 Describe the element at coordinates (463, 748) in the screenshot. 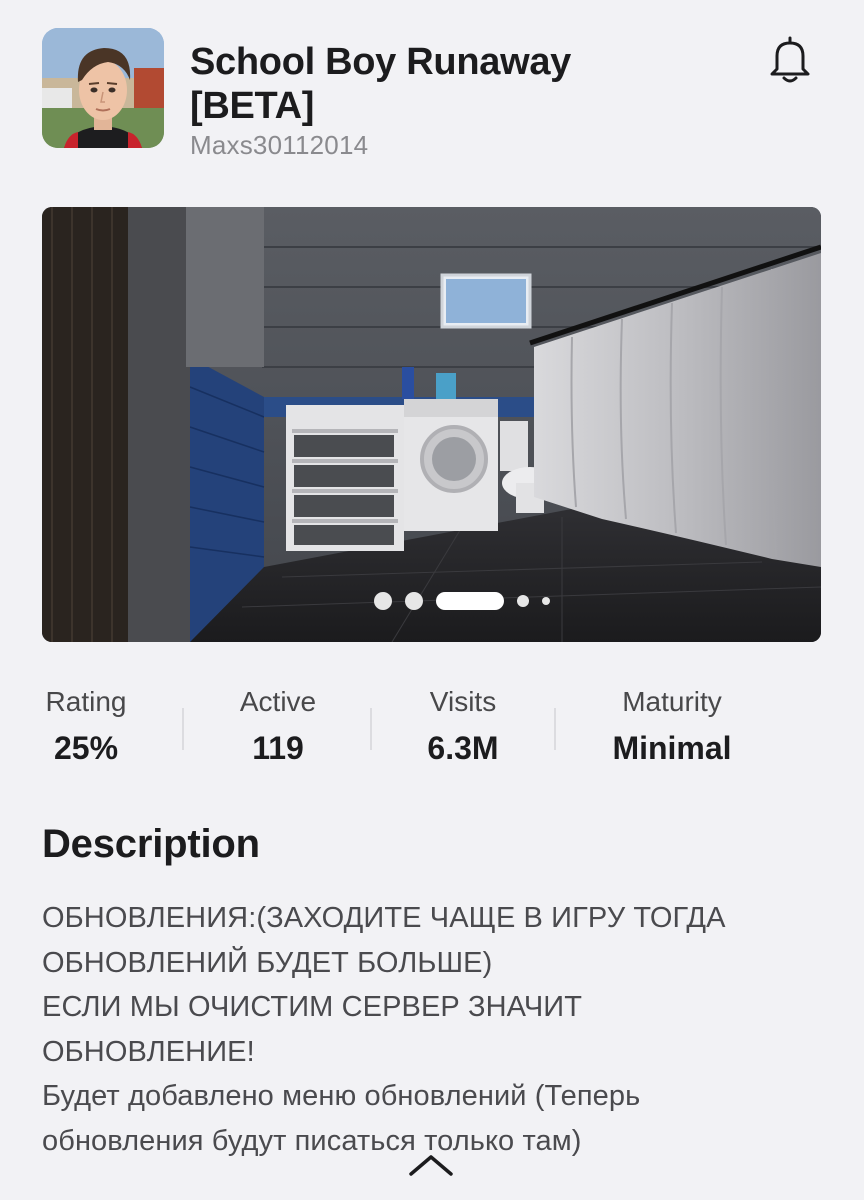

I see `stat-value: 6.3M` at that location.